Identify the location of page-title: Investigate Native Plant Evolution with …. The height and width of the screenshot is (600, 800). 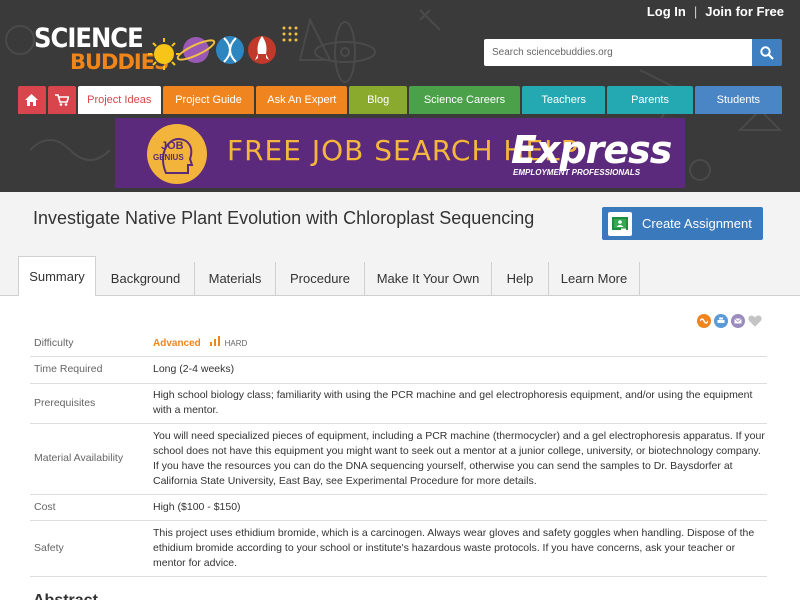
(284, 218).